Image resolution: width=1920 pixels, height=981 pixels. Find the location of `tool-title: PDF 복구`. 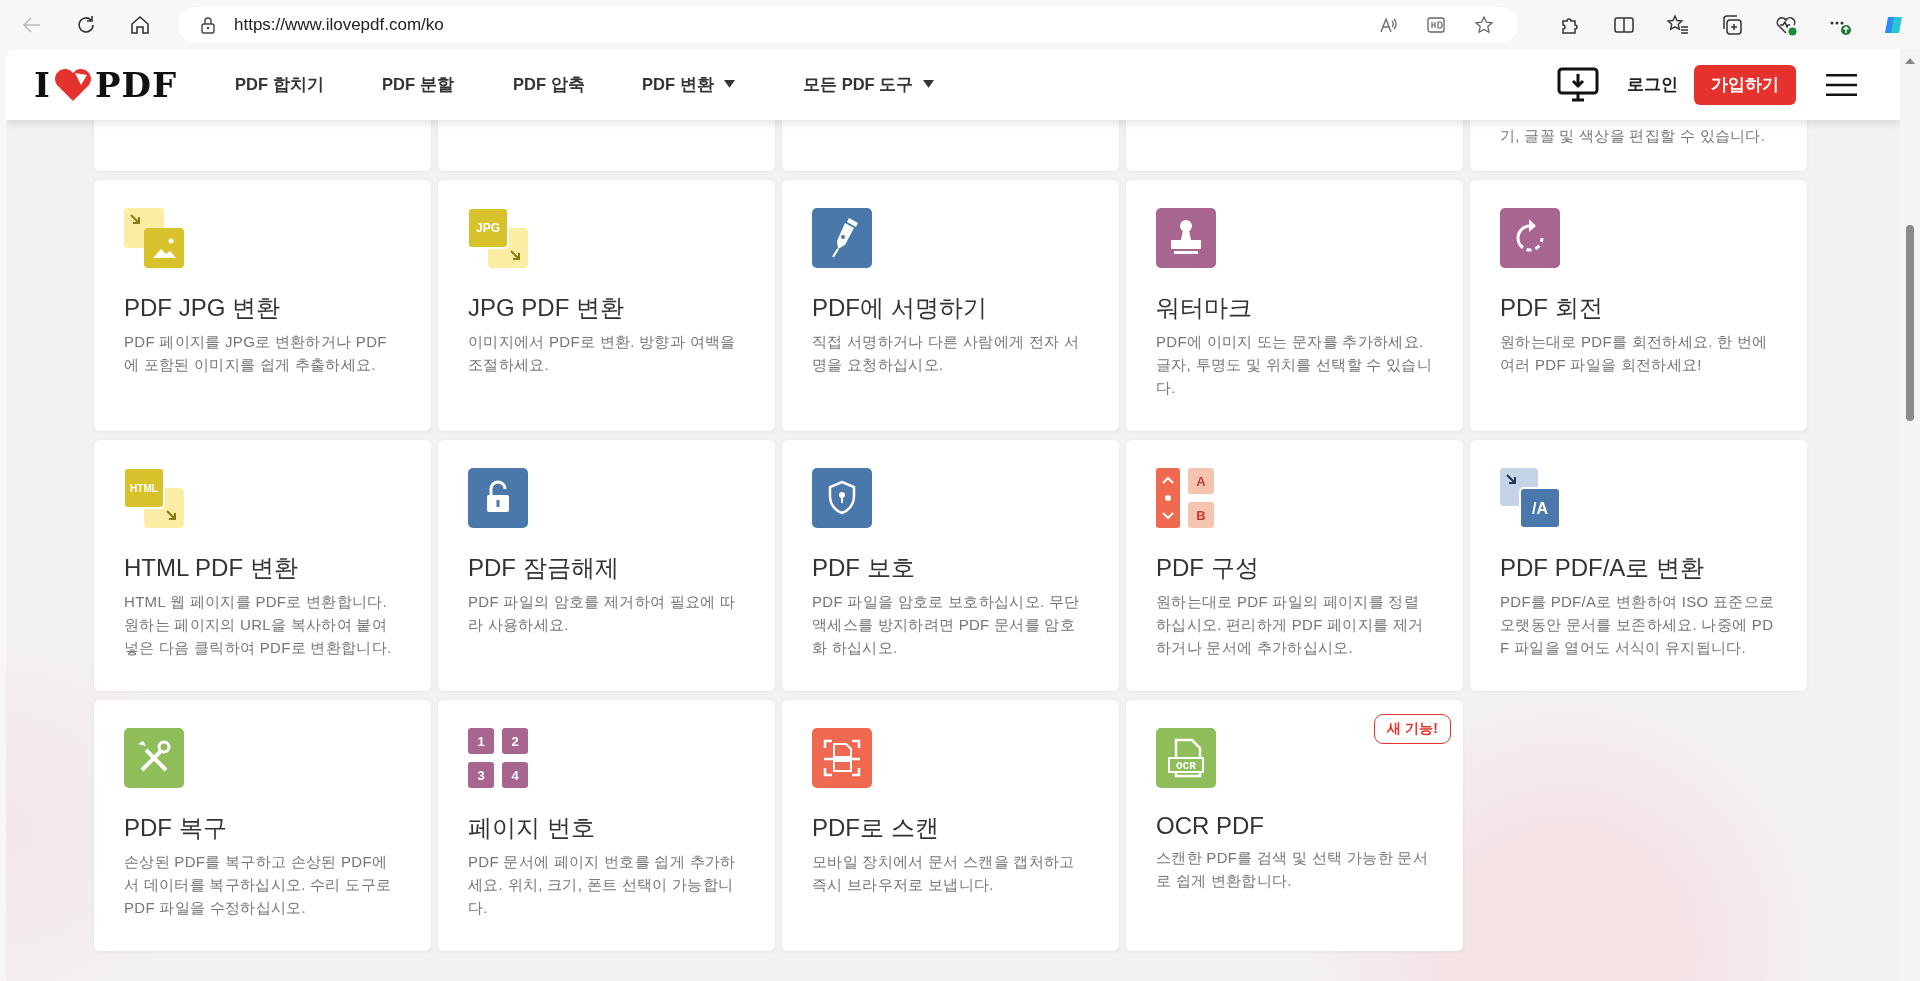

tool-title: PDF 복구 is located at coordinates (176, 828).